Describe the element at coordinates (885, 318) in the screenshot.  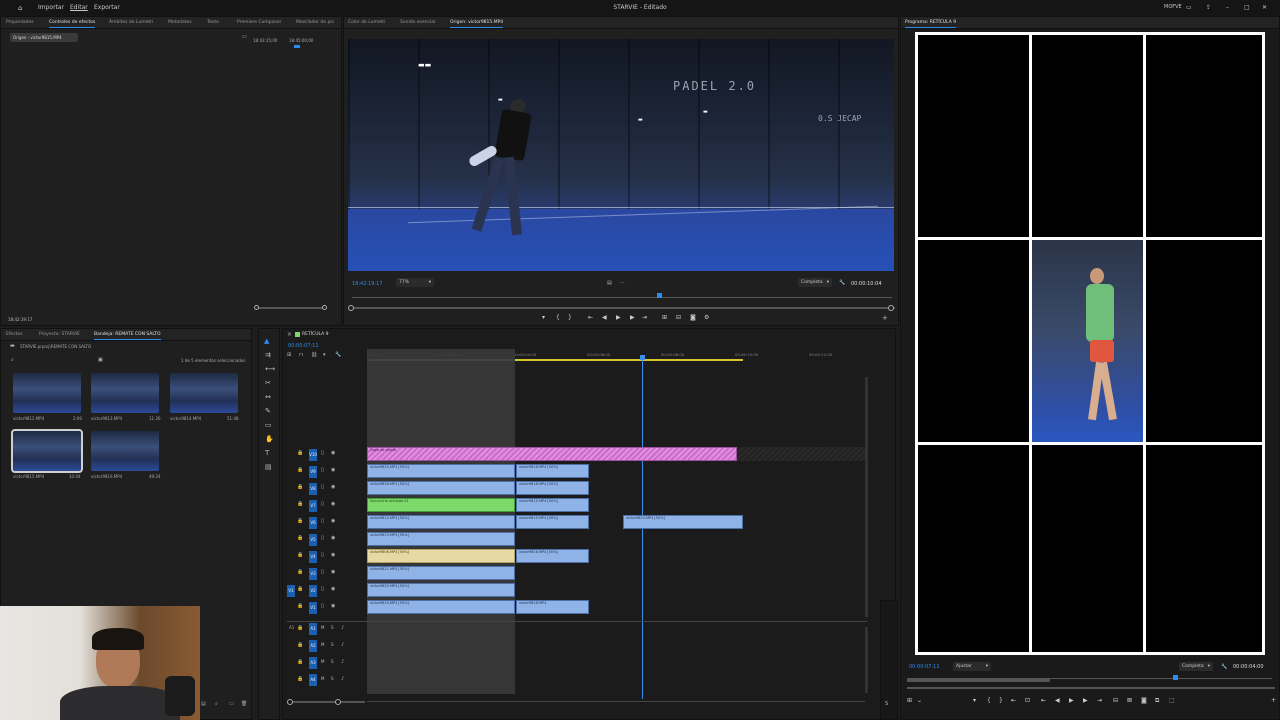
I see `add-button-icon: +` at that location.